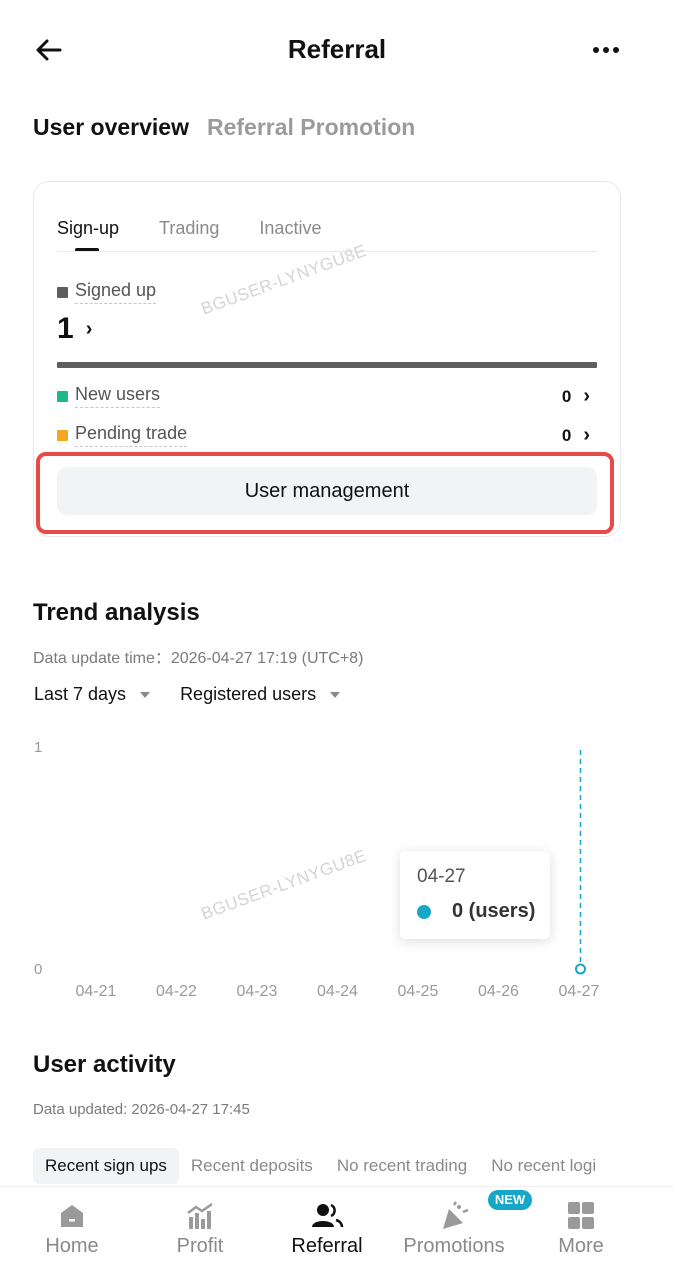 The image size is (674, 1280). I want to click on new-users-legend: New users, so click(109, 396).